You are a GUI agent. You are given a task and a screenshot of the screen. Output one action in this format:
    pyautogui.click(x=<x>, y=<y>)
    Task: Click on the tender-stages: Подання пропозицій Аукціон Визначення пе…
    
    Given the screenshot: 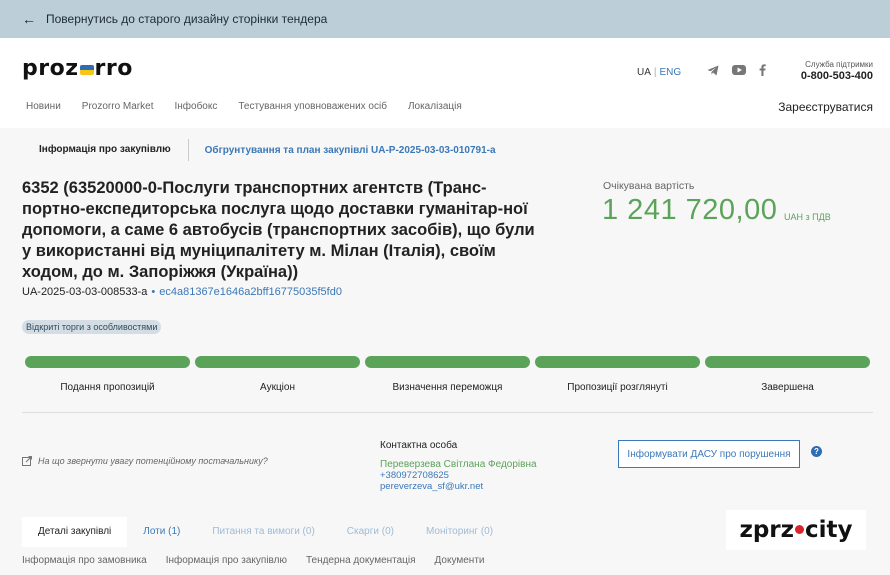 What is the action you would take?
    pyautogui.click(x=447, y=374)
    